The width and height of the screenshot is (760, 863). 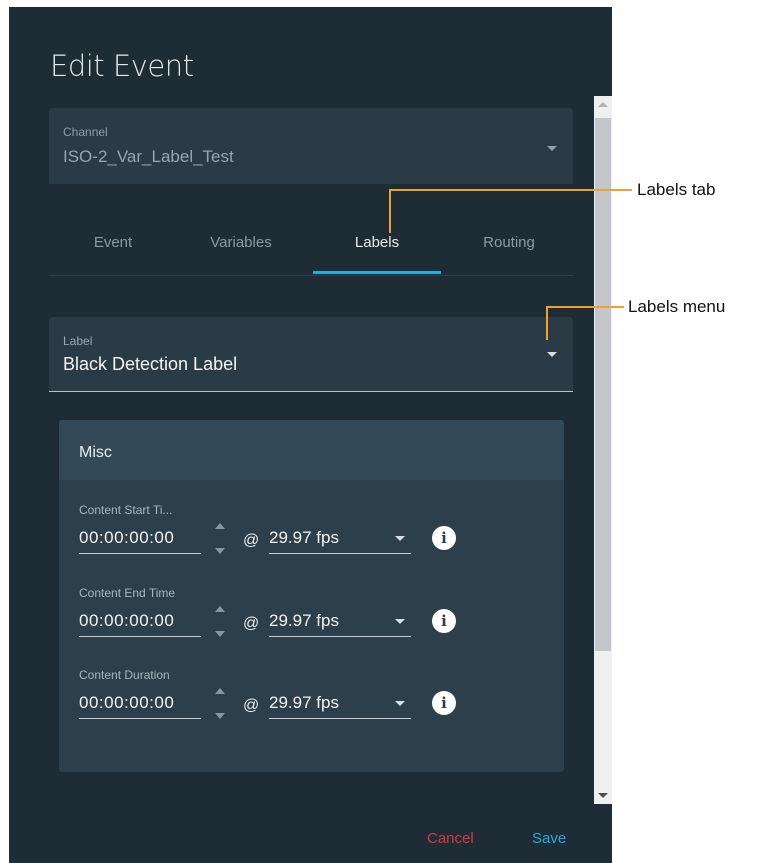 I want to click on misc-header: Misc, so click(x=311, y=450).